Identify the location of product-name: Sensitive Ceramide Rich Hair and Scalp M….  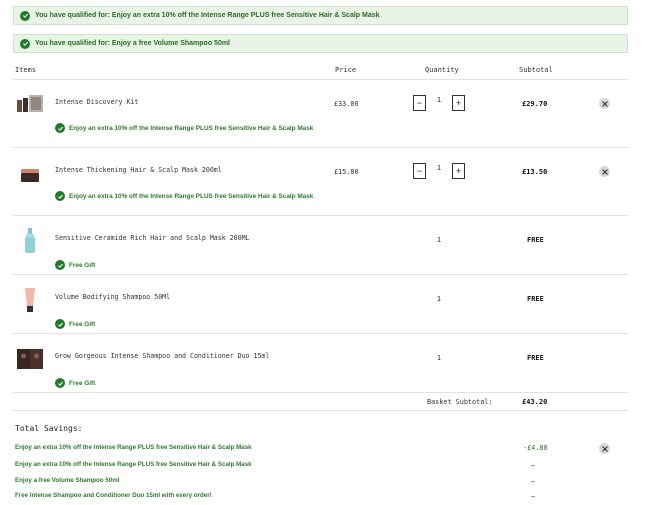
(152, 238).